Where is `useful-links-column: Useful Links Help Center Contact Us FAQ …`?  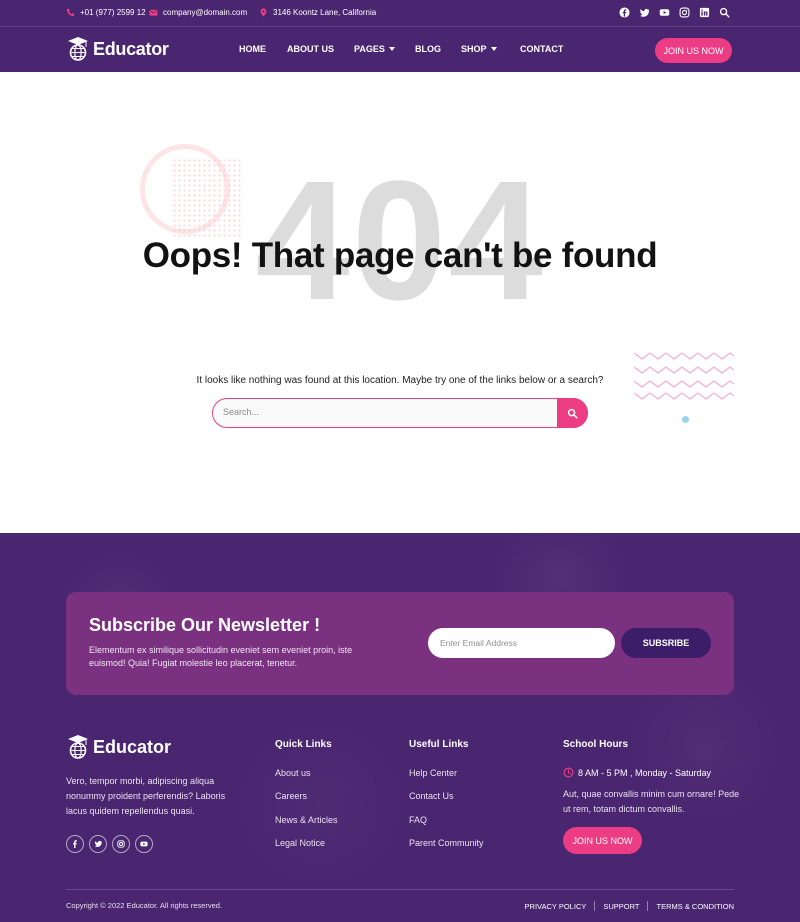
useful-links-column: Useful Links Help Center Contact Us FAQ … is located at coordinates (446, 793).